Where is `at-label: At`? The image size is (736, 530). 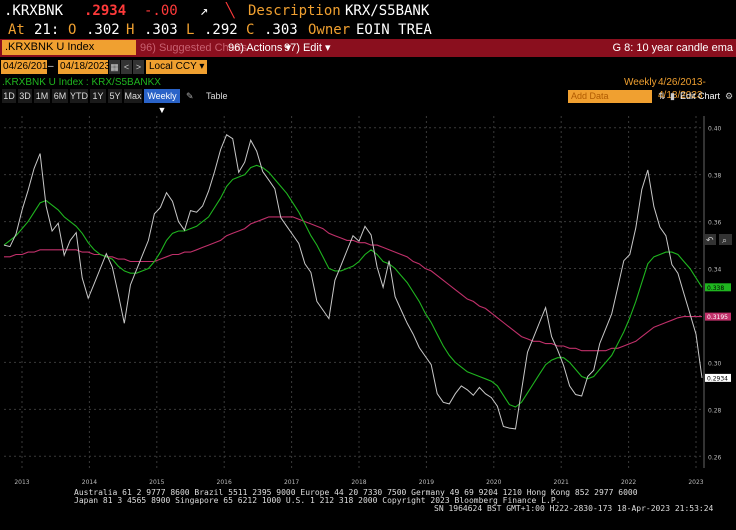 at-label: At is located at coordinates (16, 30).